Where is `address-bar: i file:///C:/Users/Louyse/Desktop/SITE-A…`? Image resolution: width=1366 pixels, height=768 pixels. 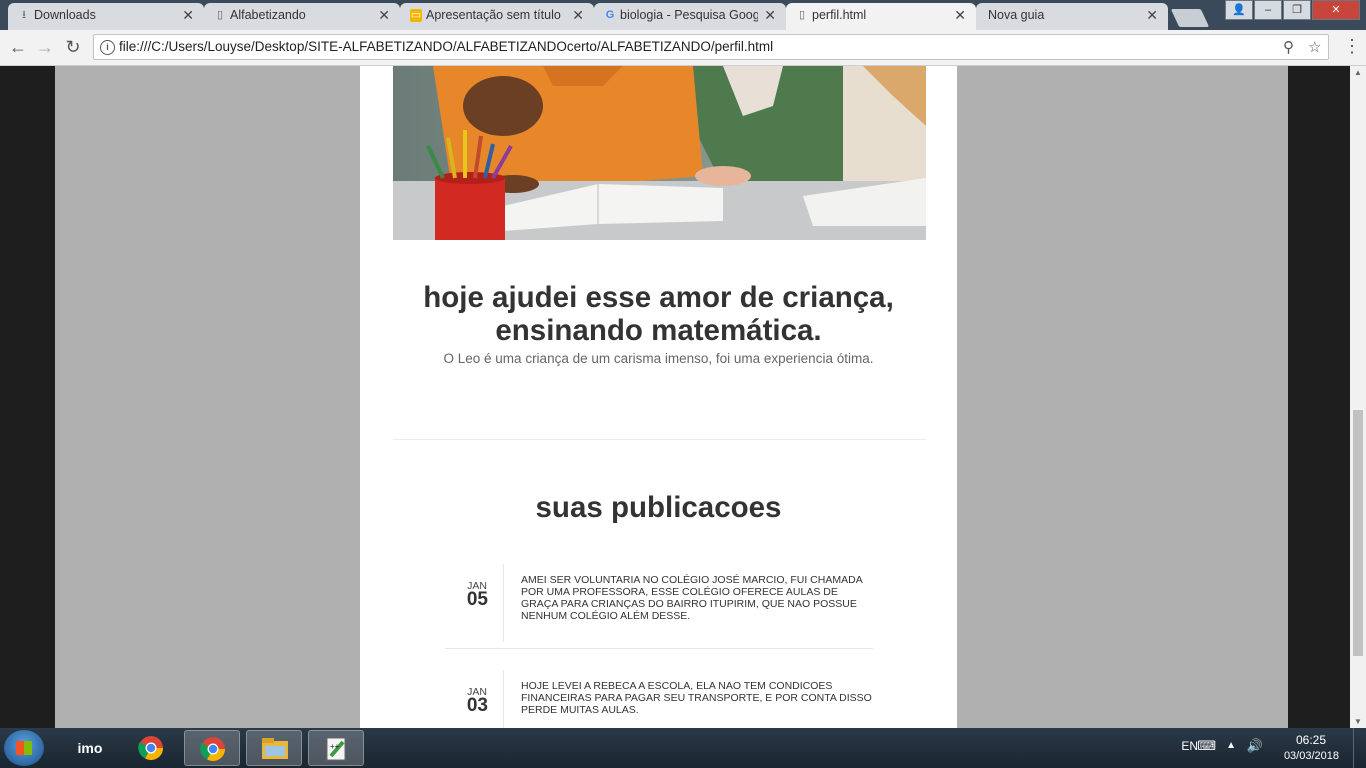
address-bar: i file:///C:/Users/Louyse/Desktop/SITE-A… is located at coordinates (711, 47).